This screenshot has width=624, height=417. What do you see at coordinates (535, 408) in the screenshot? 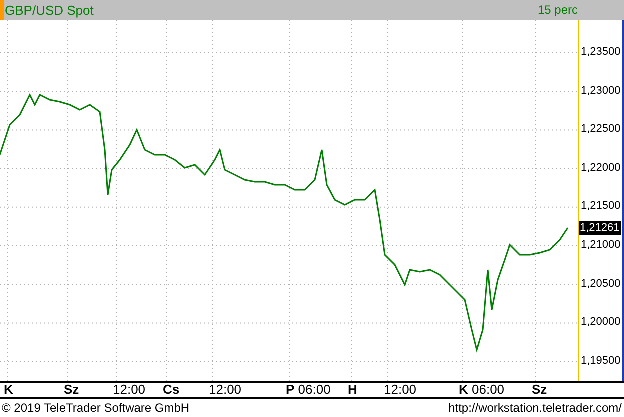
I see `website-url: http://workstation.teletrader.com/` at bounding box center [535, 408].